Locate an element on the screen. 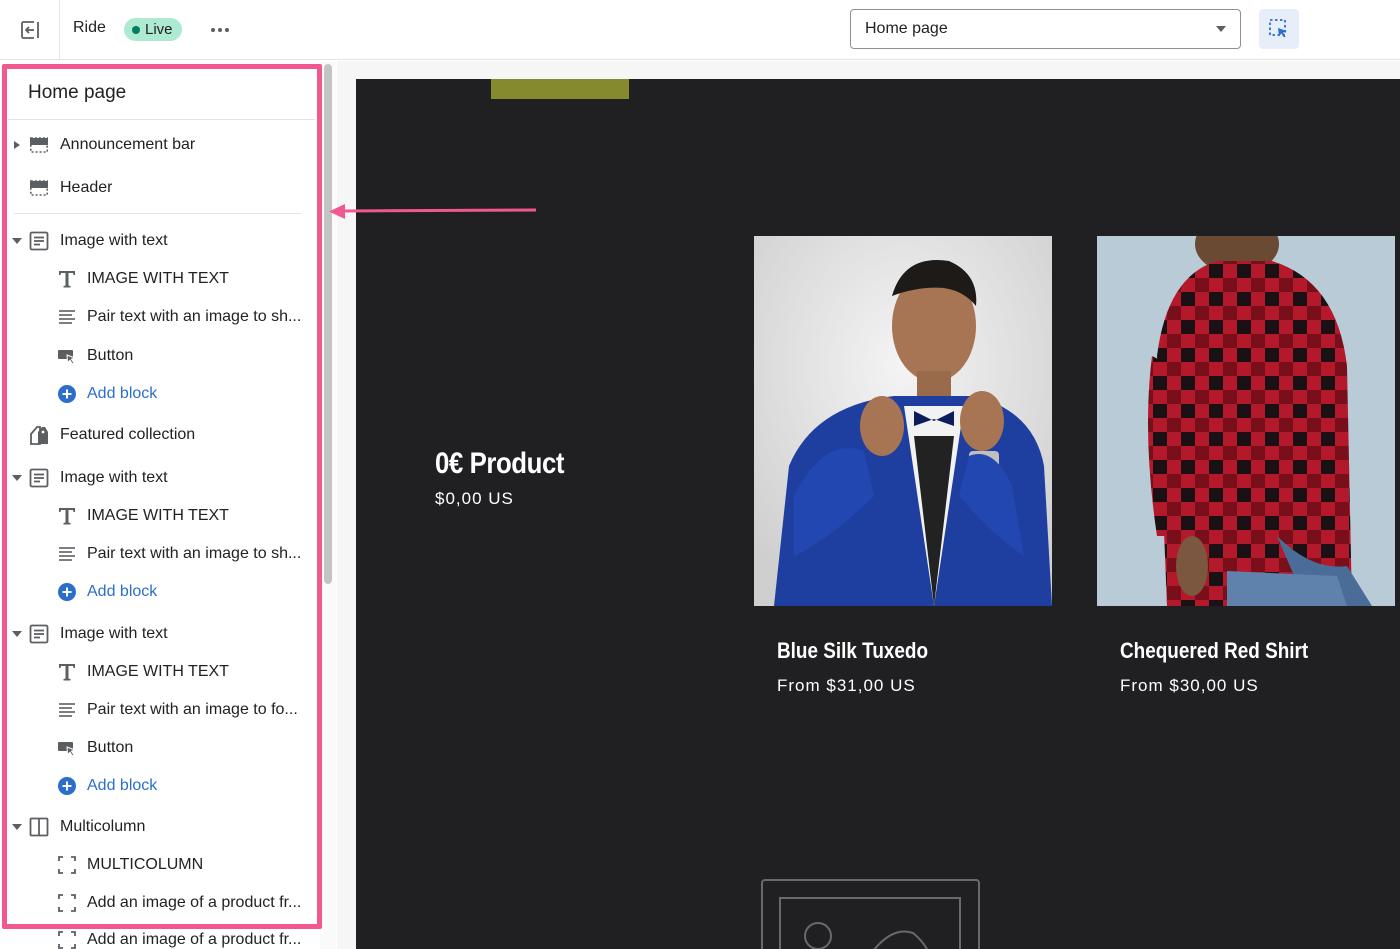  chevron-right-icon is located at coordinates (17, 145).